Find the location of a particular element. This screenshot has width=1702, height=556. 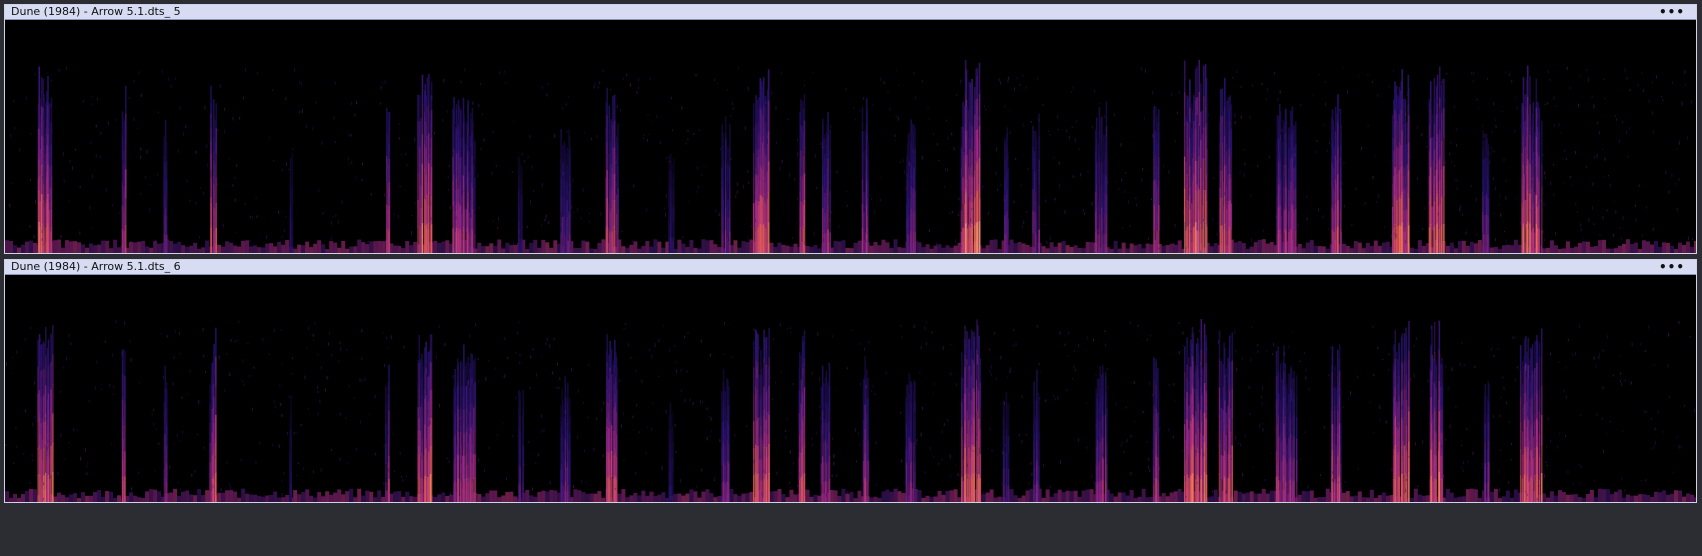

track-name-label: Dune (1984) - Arrow 5.1.dts_ 6 is located at coordinates (96, 267).